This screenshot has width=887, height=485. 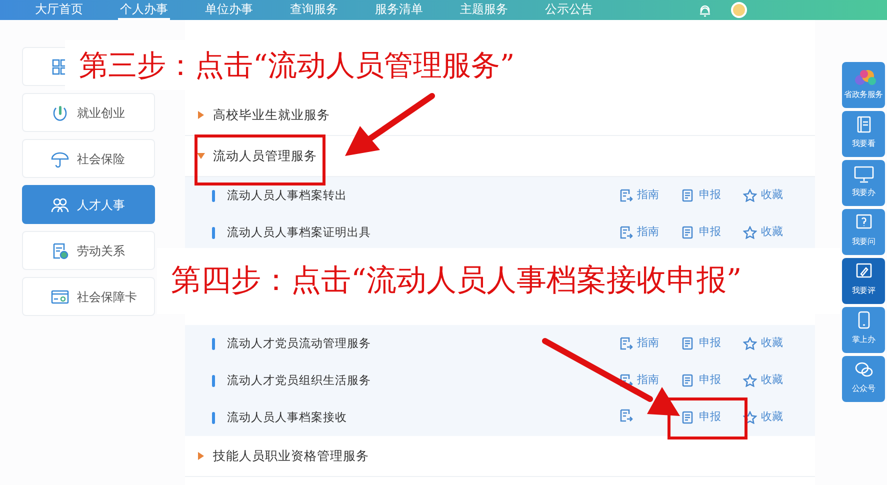 What do you see at coordinates (60, 251) in the screenshot?
I see `document-icon` at bounding box center [60, 251].